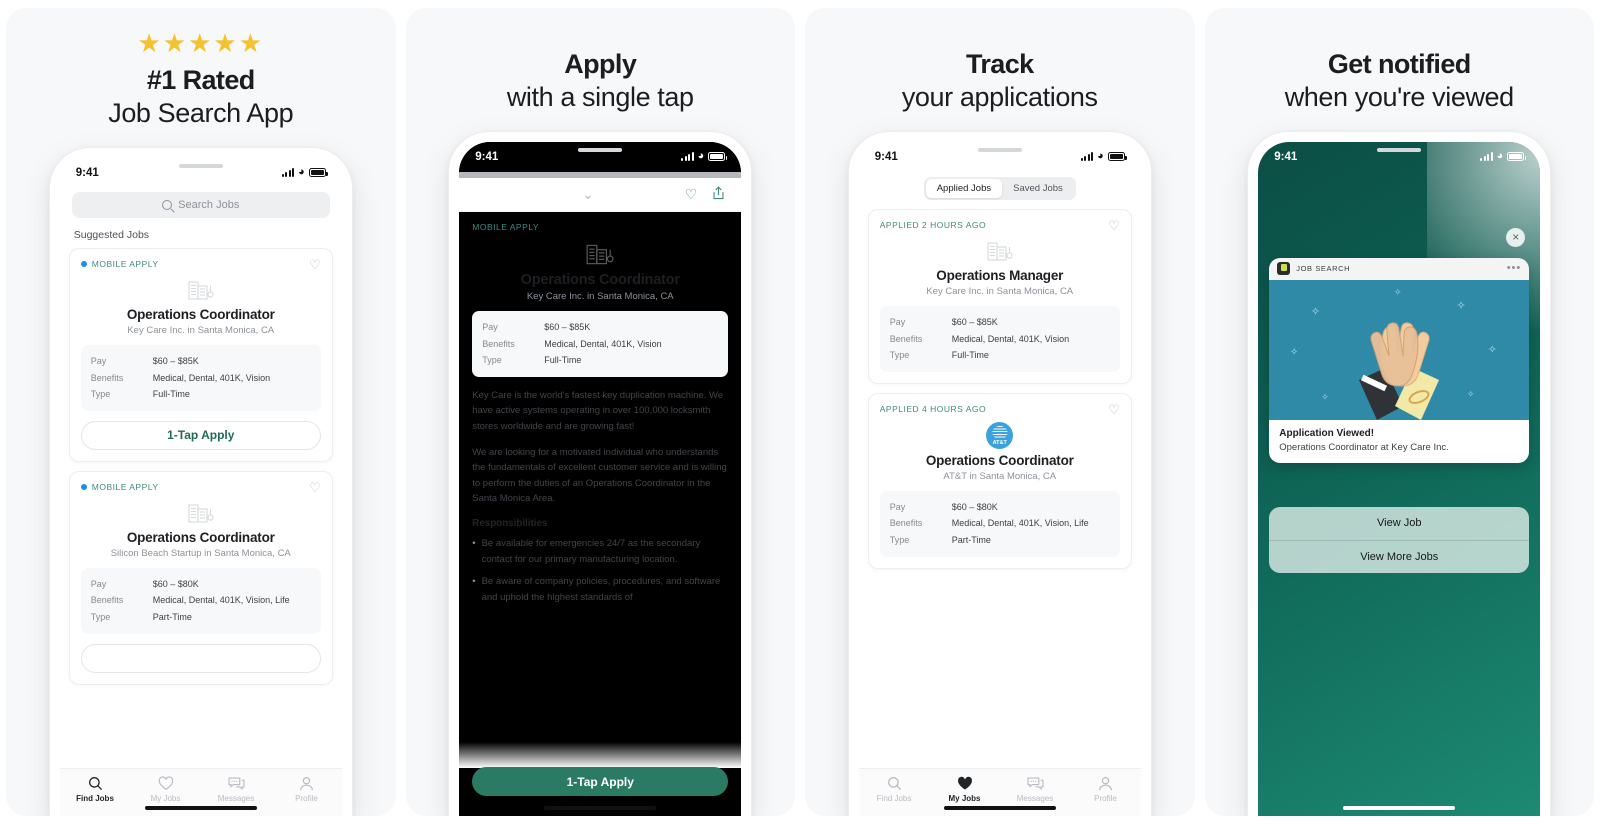 The image size is (1600, 824). I want to click on headline-bold: #1 Rated, so click(200, 80).